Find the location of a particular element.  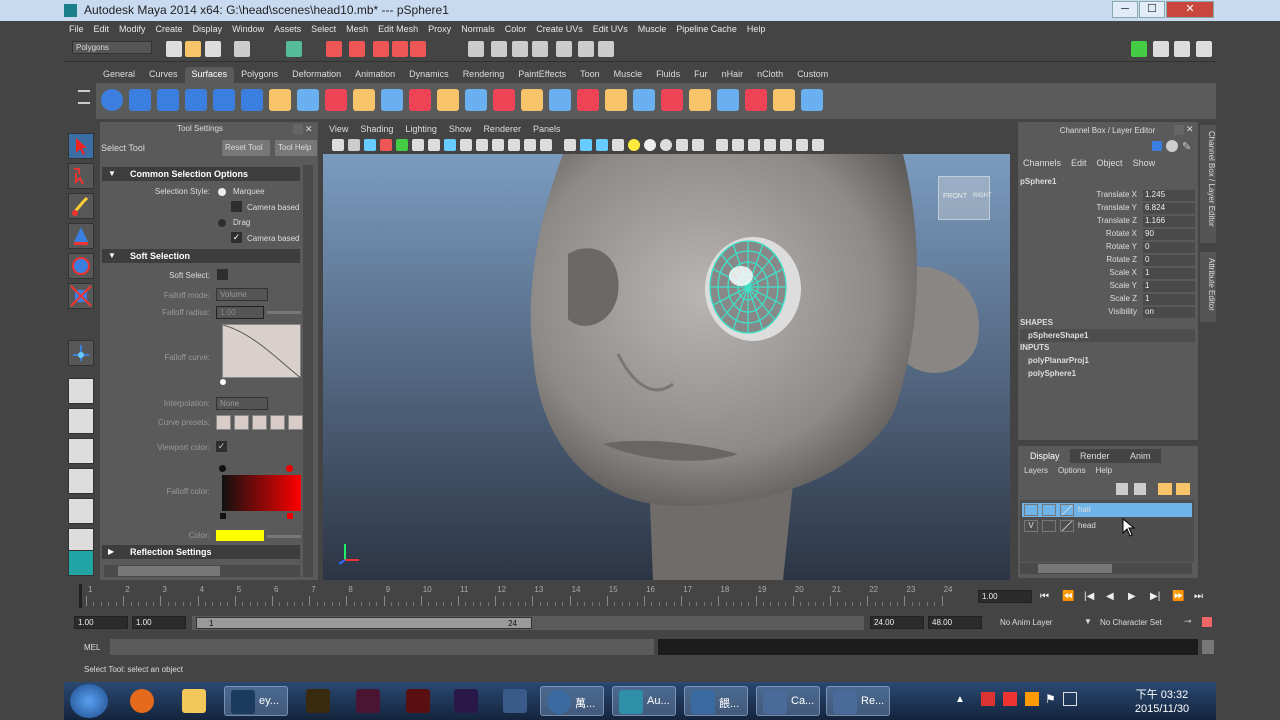

render-icon is located at coordinates (586, 49).